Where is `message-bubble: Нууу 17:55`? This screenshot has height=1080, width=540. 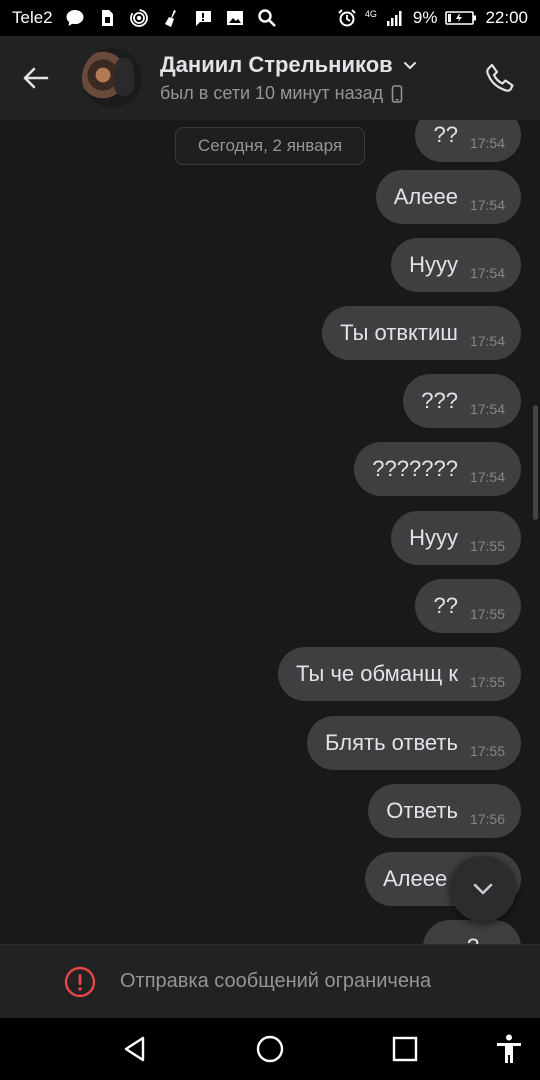
message-bubble: Нууу 17:55 is located at coordinates (456, 538).